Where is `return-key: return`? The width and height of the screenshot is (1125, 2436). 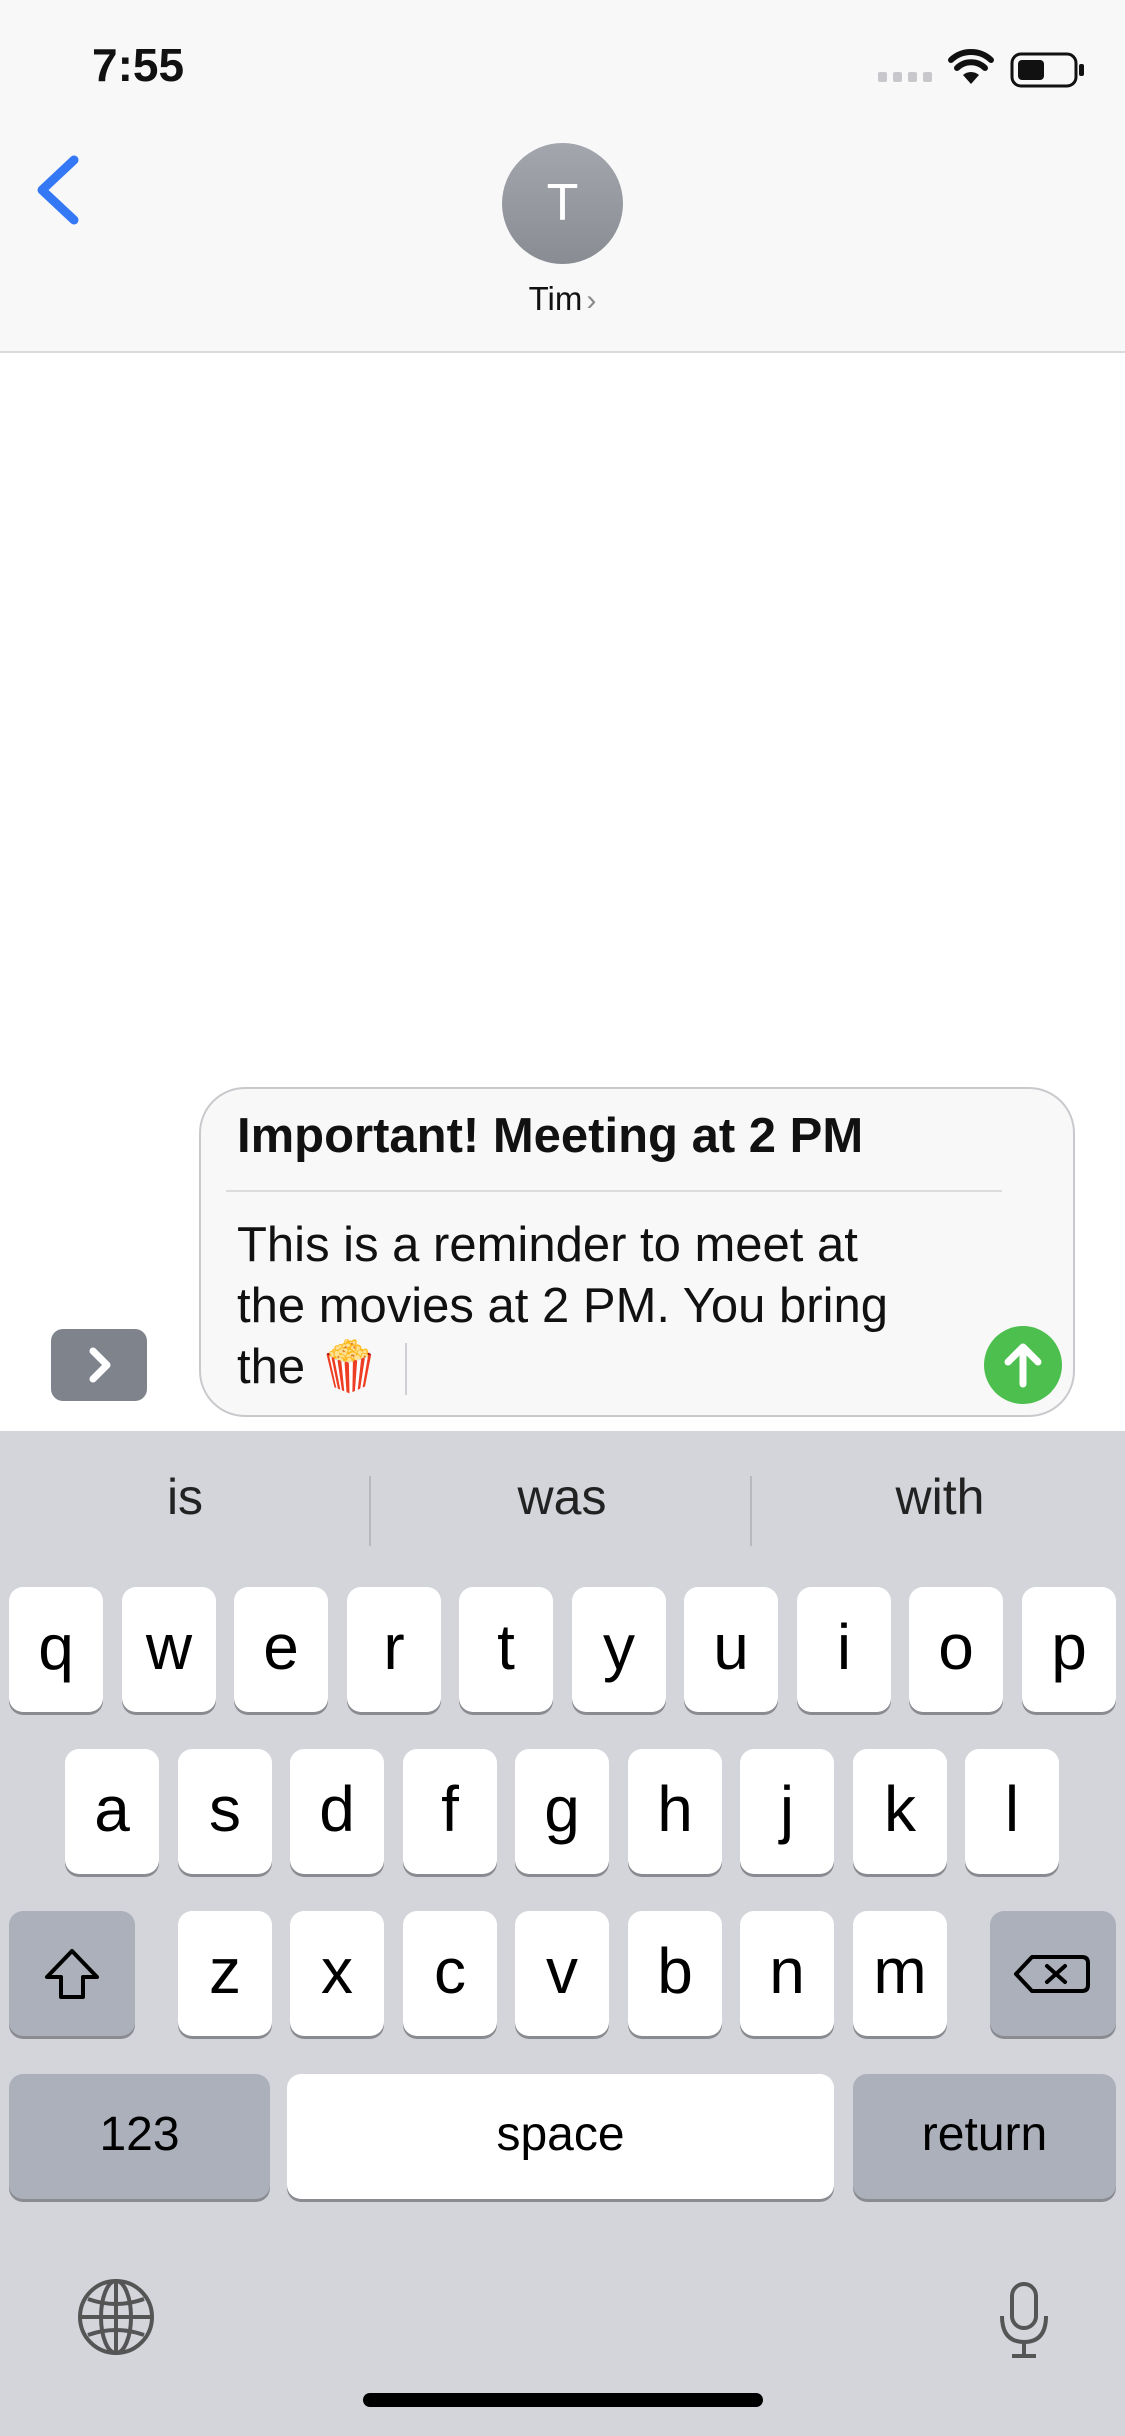
return-key: return is located at coordinates (984, 2136).